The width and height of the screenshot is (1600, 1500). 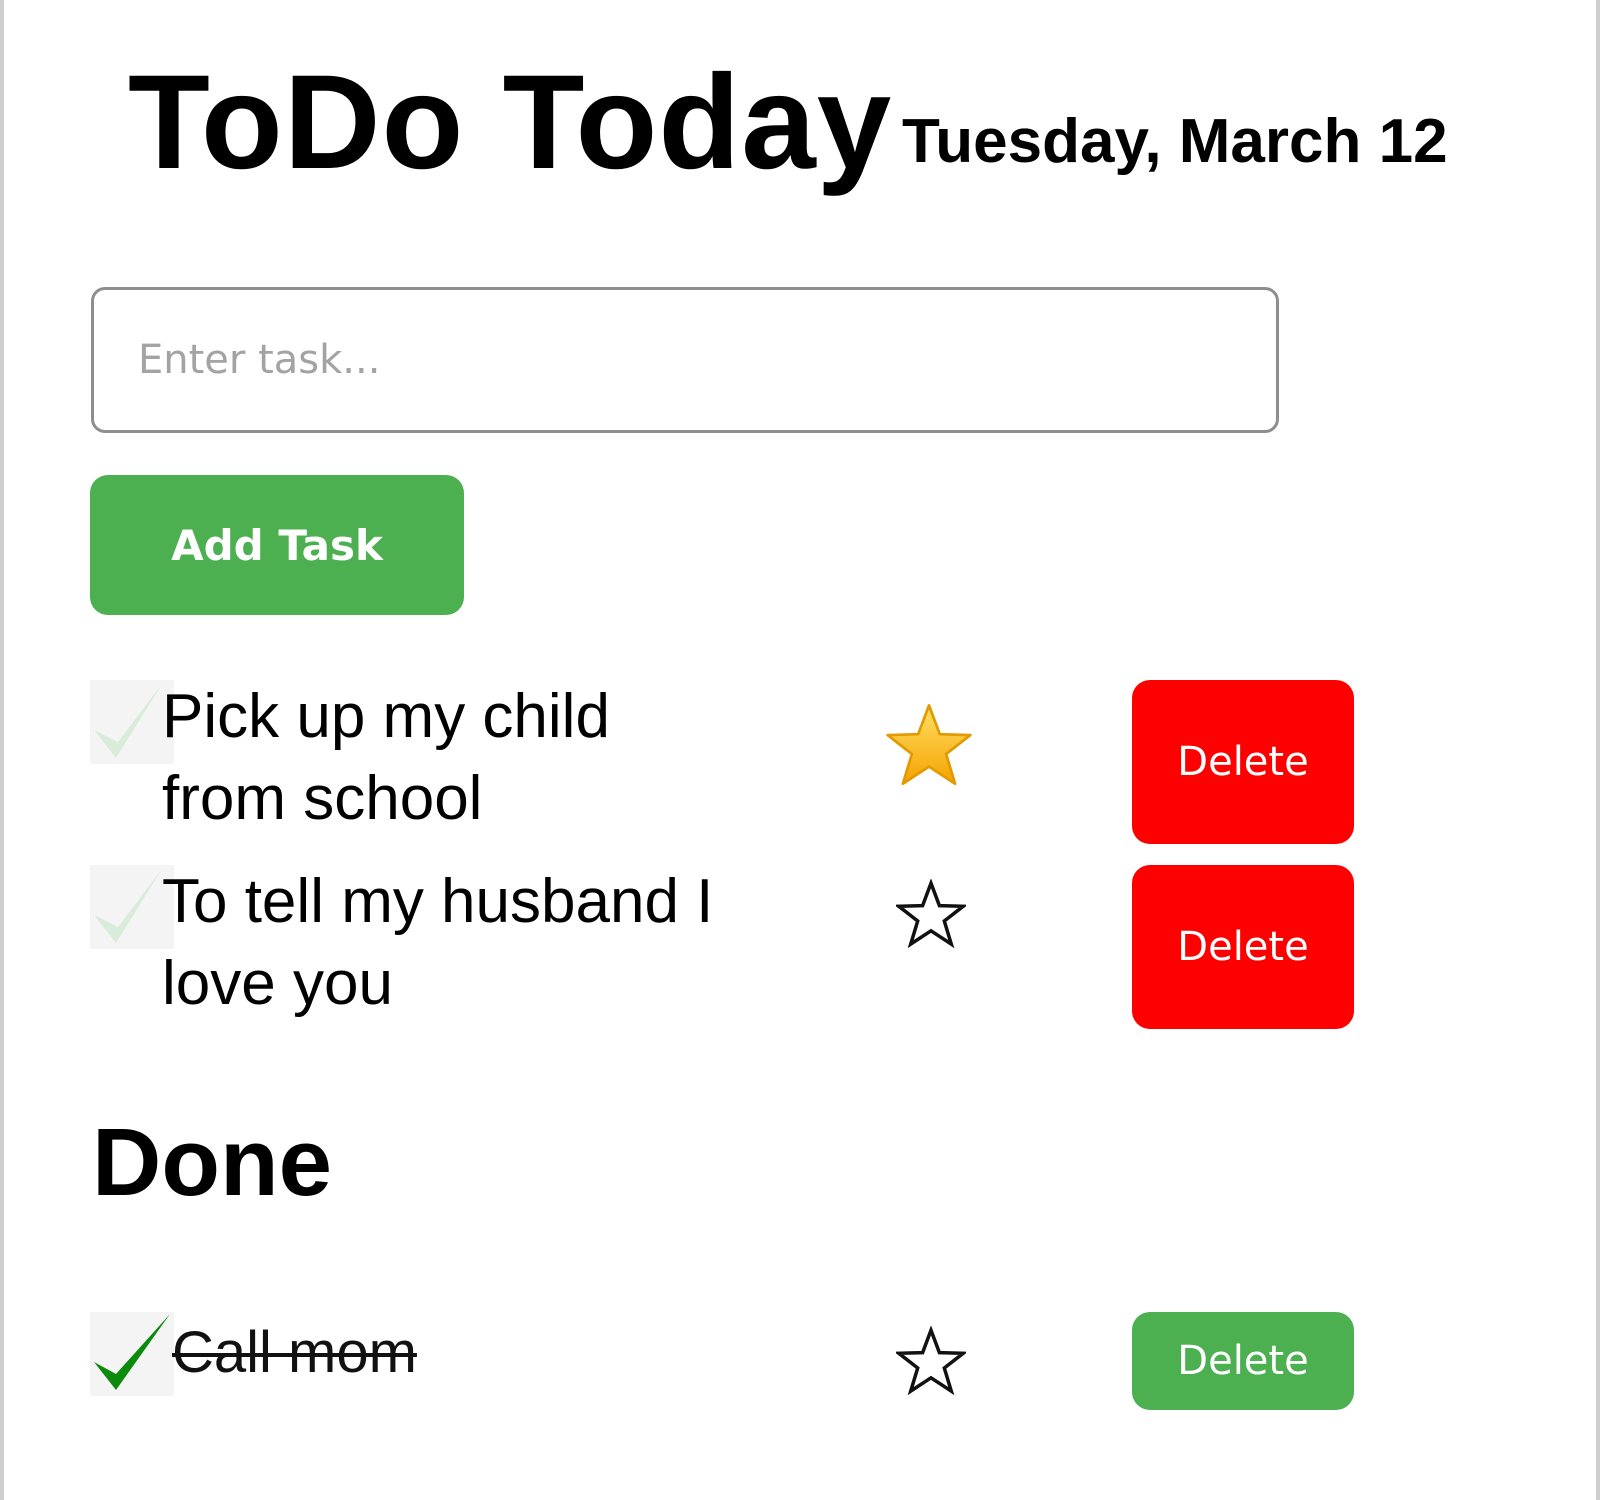 What do you see at coordinates (212, 1162) in the screenshot?
I see `done-heading: Done` at bounding box center [212, 1162].